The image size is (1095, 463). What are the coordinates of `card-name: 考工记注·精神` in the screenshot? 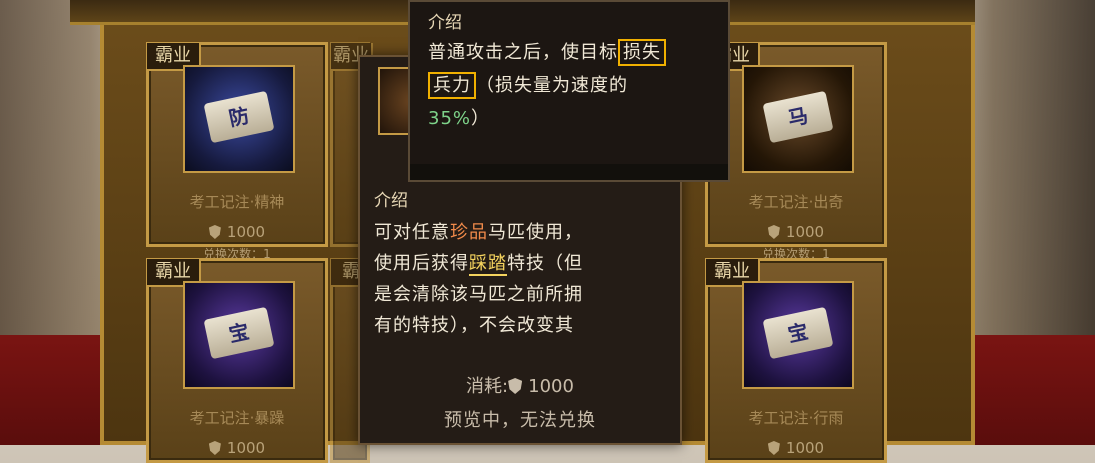 It's located at (237, 202).